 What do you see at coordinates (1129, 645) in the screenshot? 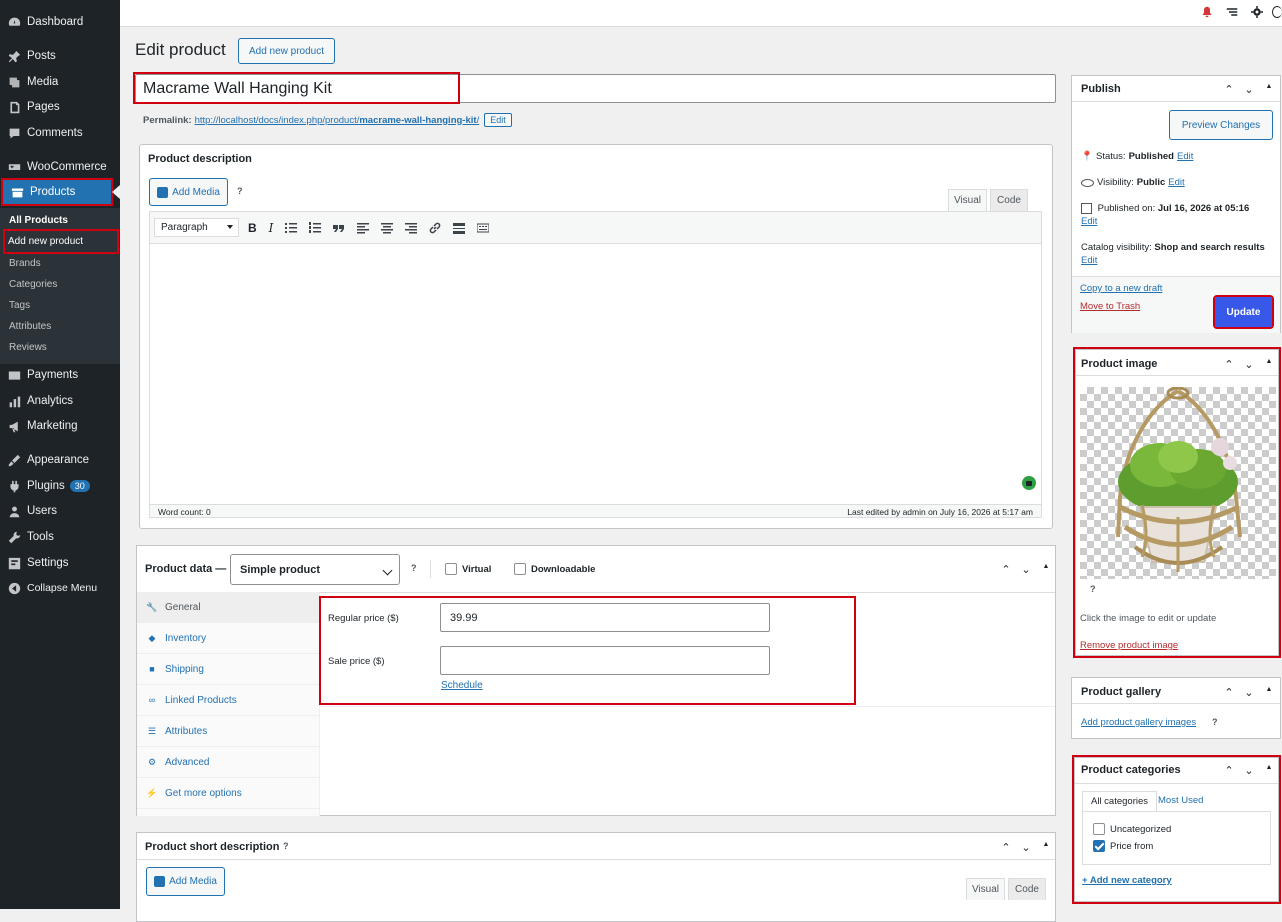
I see `remove-product-image-link: Remove product image` at bounding box center [1129, 645].